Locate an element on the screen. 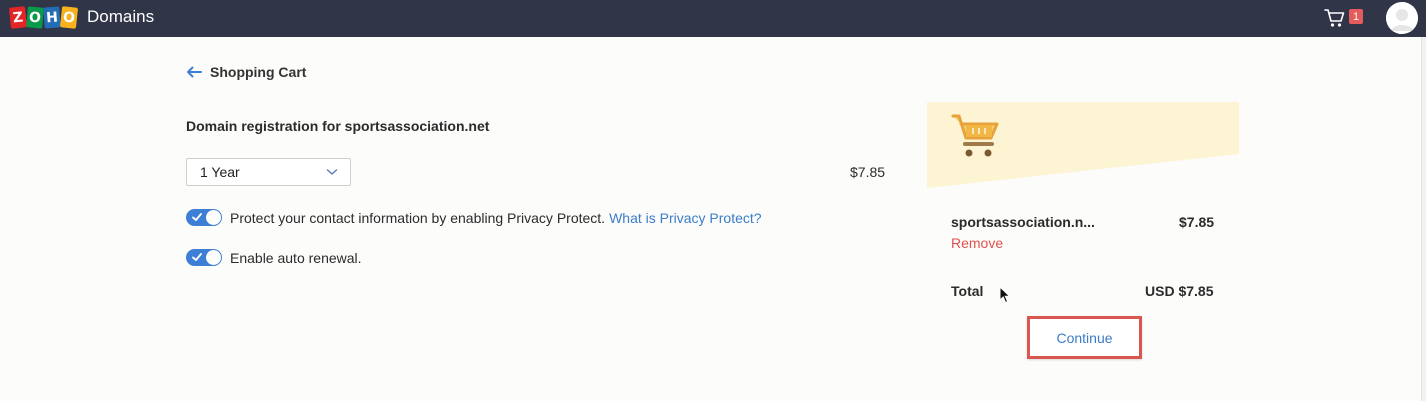  back-to-shopping-cart-link: Shopping Cart is located at coordinates (246, 72).